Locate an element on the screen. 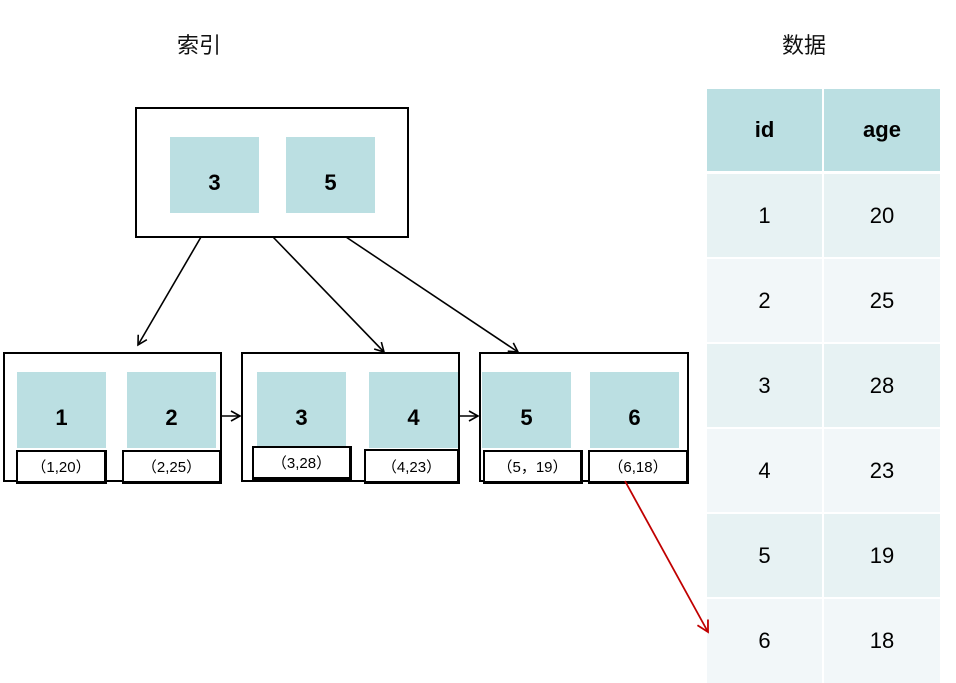 The image size is (956, 683). leaf-key: 4 is located at coordinates (413, 410).